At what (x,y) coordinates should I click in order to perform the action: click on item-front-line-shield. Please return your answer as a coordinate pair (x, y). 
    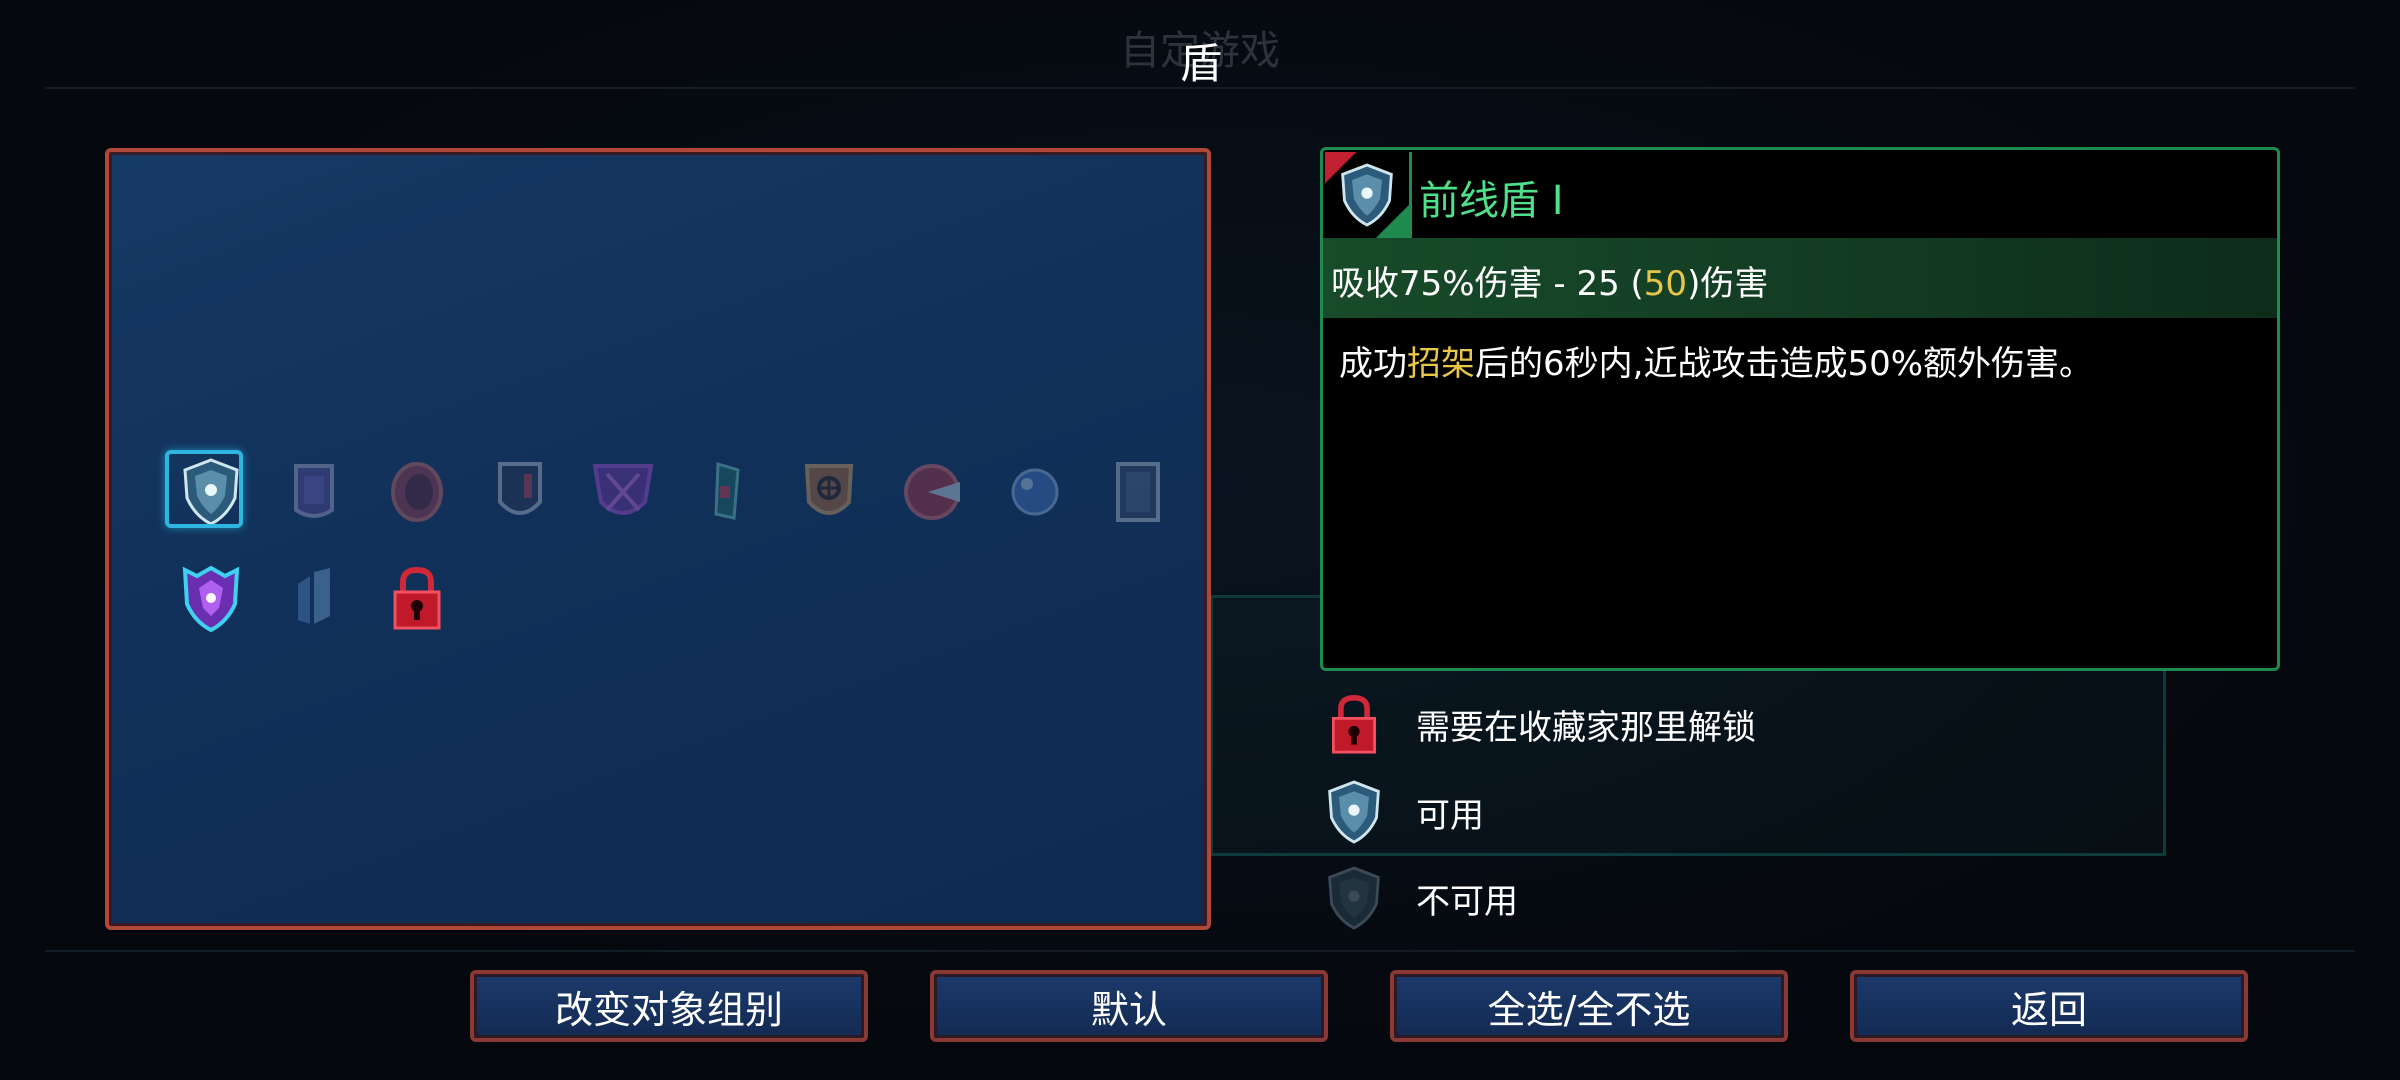
    Looking at the image, I should click on (210, 492).